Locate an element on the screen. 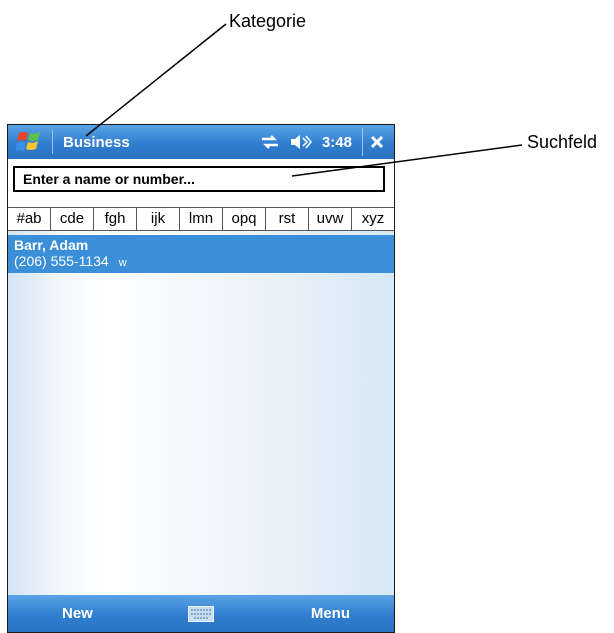 This screenshot has height=633, width=614. contact-name: Barr, Adam is located at coordinates (51, 245).